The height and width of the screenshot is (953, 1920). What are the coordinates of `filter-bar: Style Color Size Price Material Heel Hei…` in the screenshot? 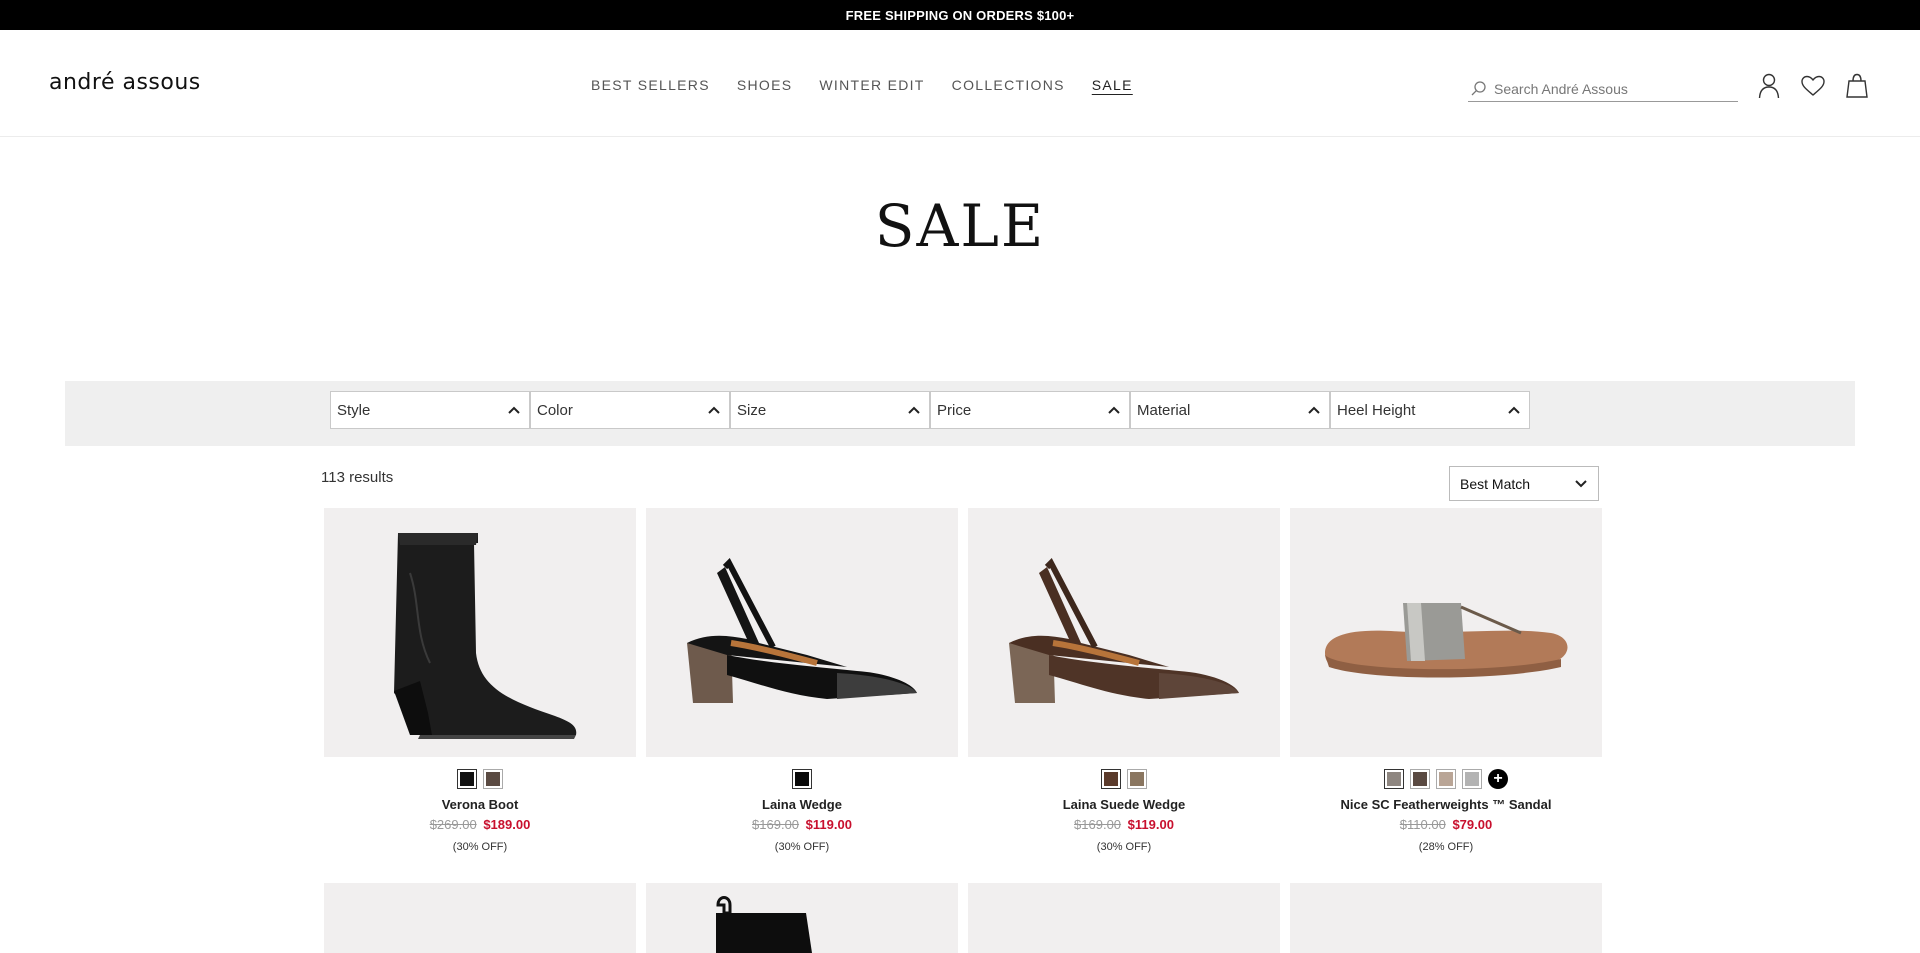 It's located at (960, 413).